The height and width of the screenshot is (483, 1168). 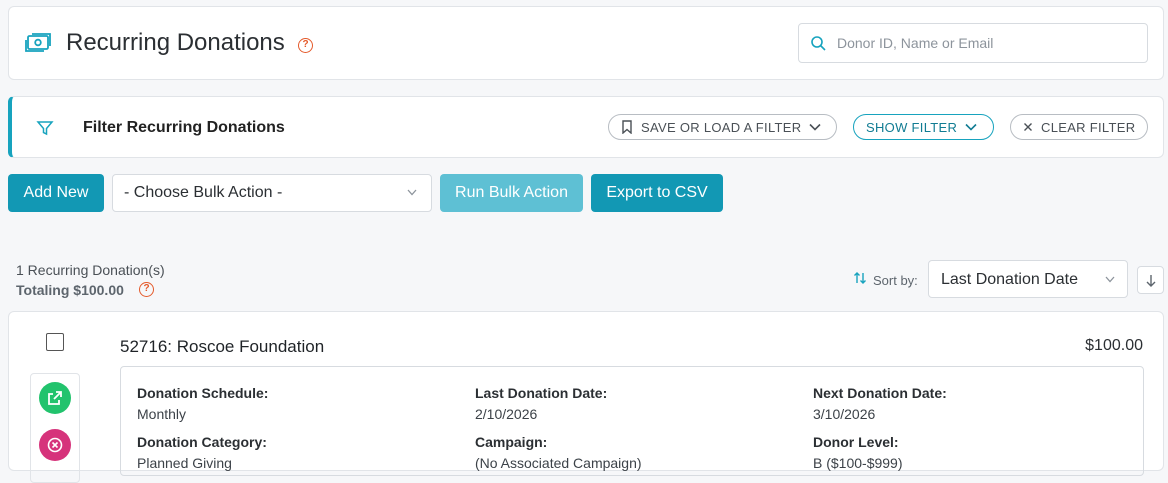 I want to click on row-actions, so click(x=55, y=428).